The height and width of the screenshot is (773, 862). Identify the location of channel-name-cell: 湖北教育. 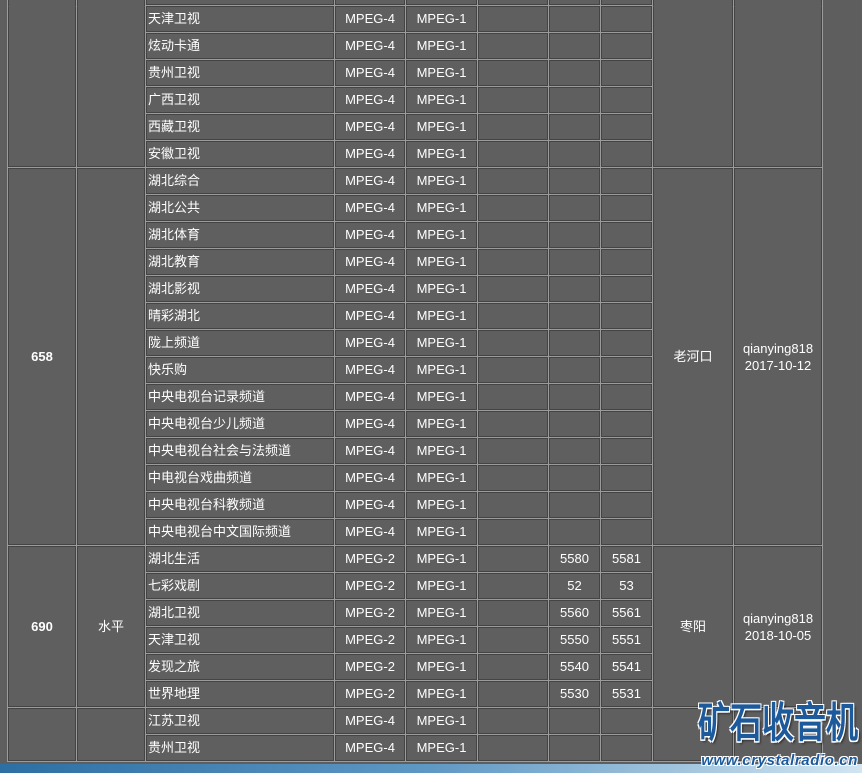
(240, 262).